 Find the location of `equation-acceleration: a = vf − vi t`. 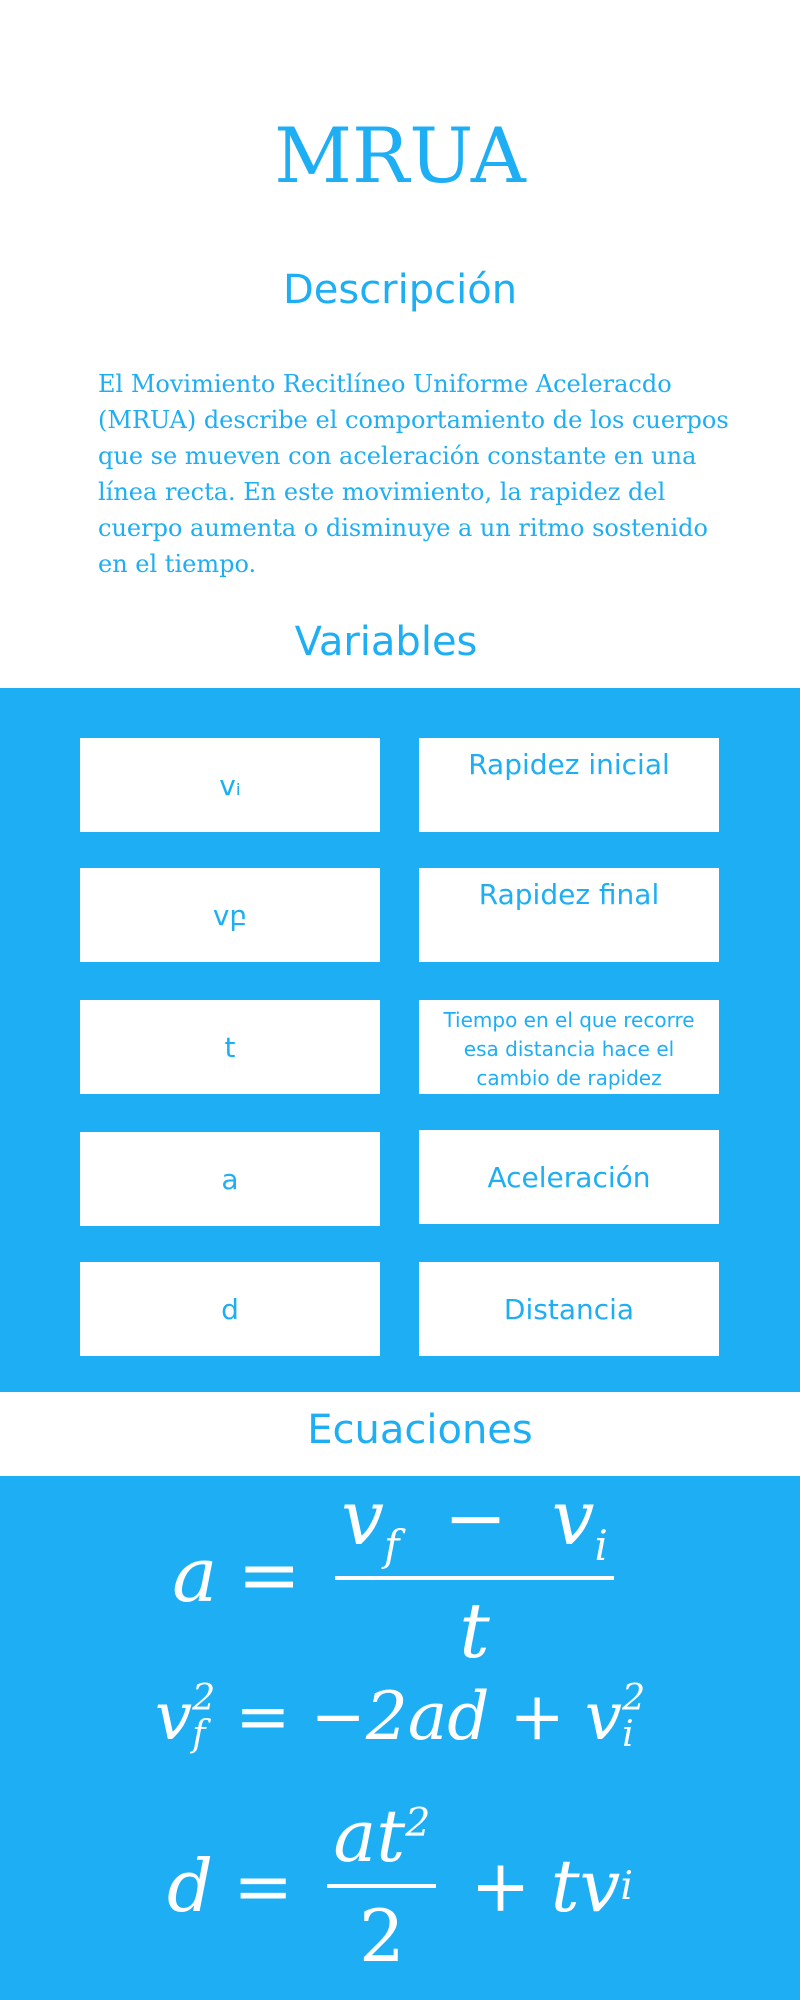

equation-acceleration: a = vf − vi t is located at coordinates (400, 1574).